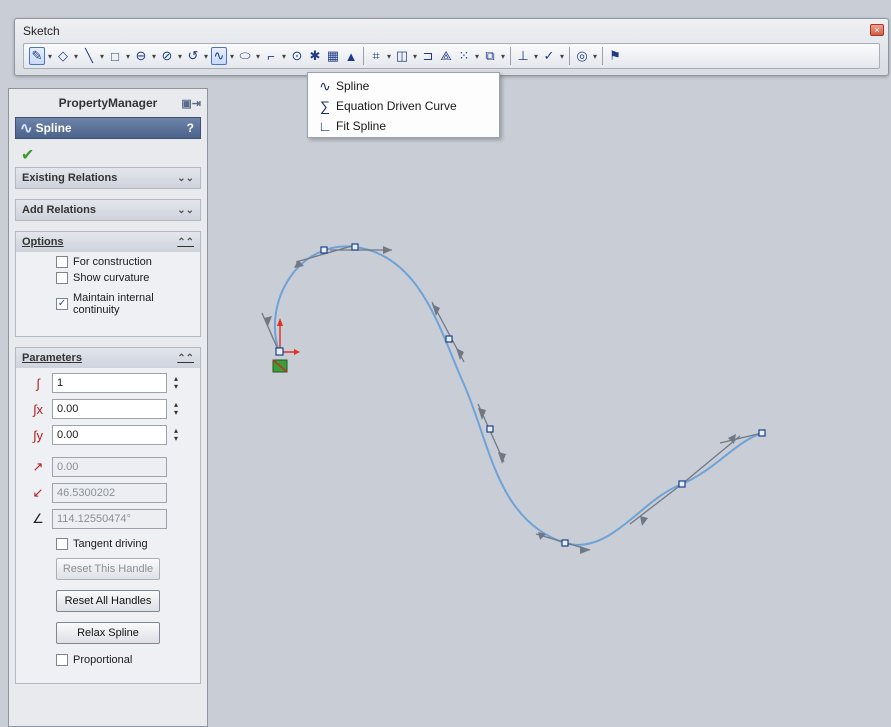 The width and height of the screenshot is (891, 727). What do you see at coordinates (582, 56) in the screenshot?
I see `quick-snaps-icon: ◎` at bounding box center [582, 56].